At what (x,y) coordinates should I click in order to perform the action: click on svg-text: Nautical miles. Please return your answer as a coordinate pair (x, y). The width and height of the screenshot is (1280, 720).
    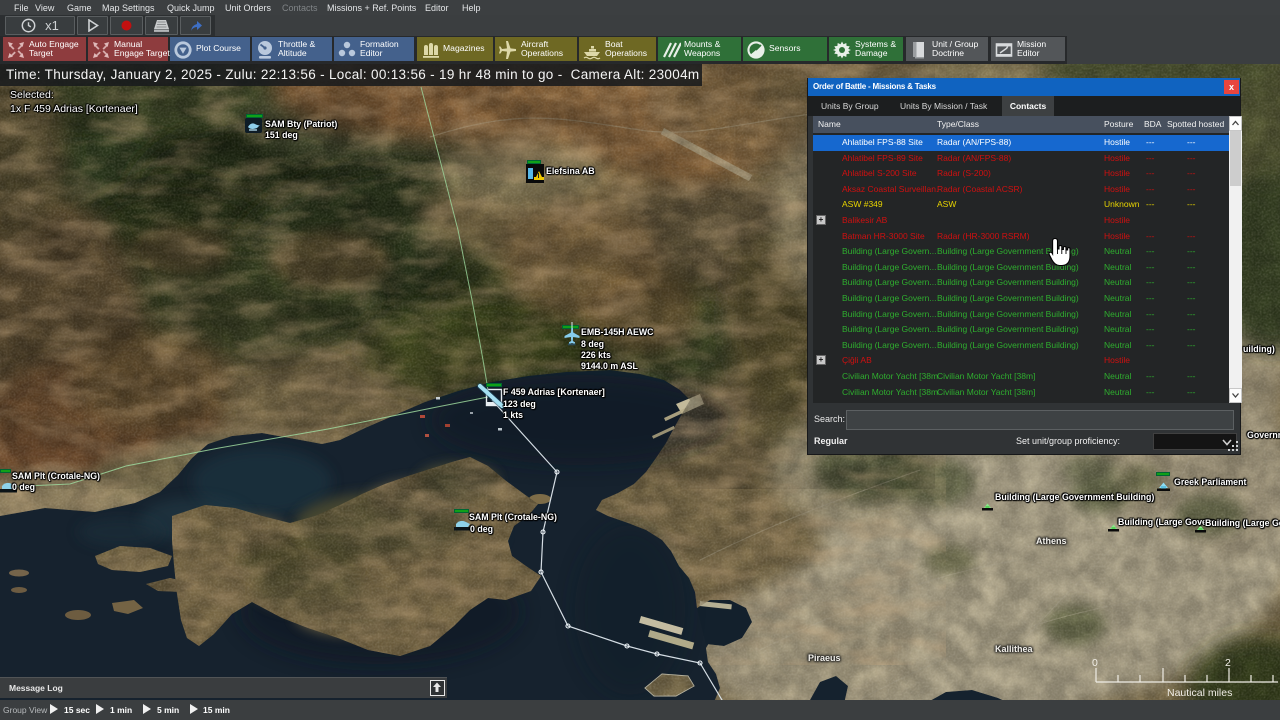
    Looking at the image, I should click on (1199, 693).